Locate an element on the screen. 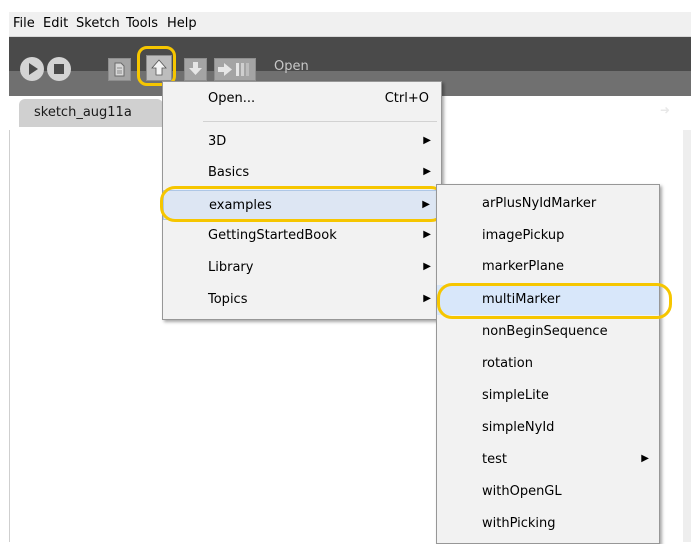  menu-sketch: Sketch is located at coordinates (98, 23).